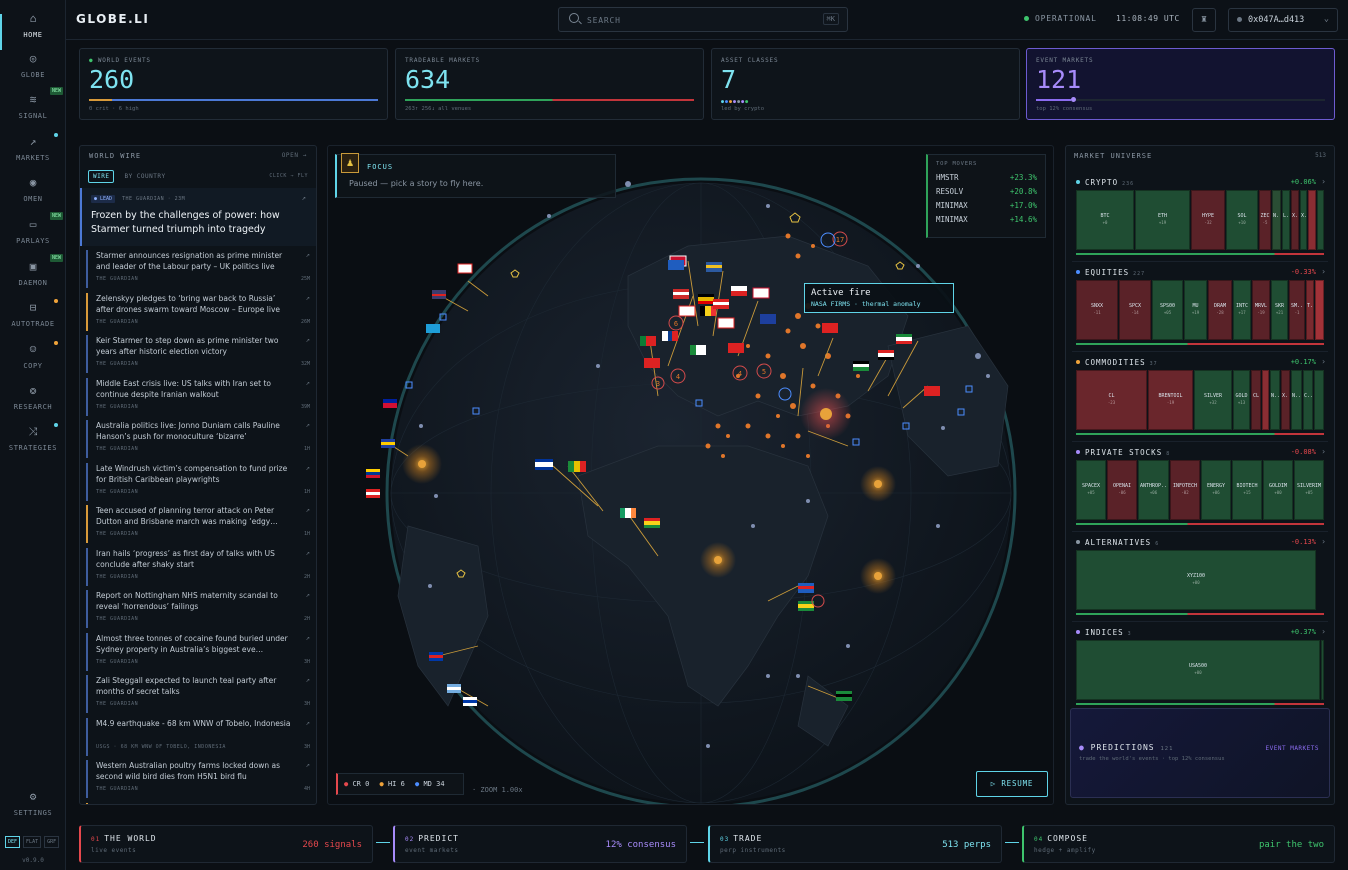 The image size is (1348, 870). I want to click on market-tile: SKR +21, so click(1279, 310).